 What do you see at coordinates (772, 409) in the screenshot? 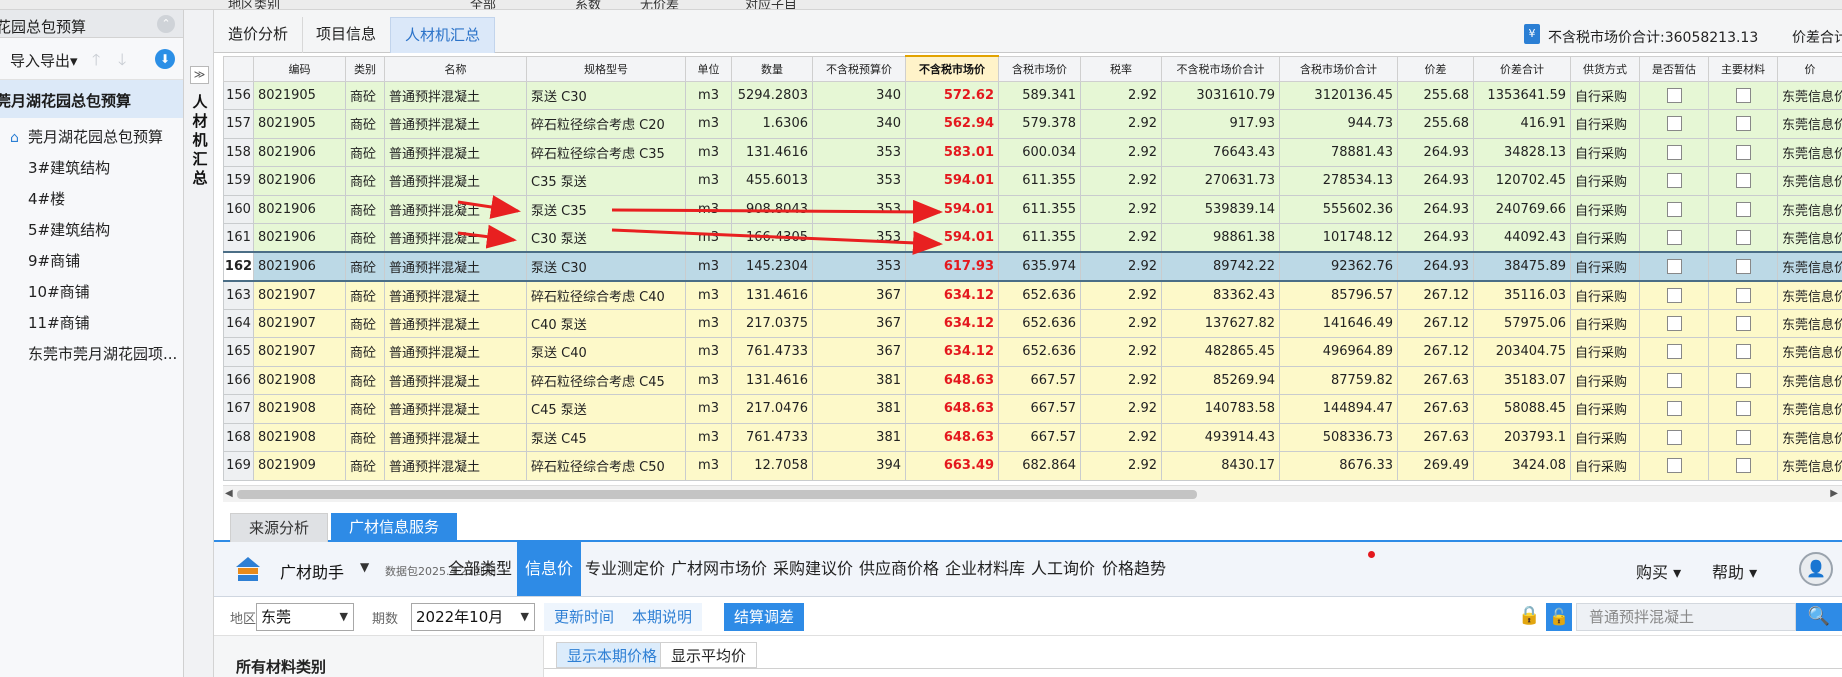
I see `cell-qty: 217.0476` at bounding box center [772, 409].